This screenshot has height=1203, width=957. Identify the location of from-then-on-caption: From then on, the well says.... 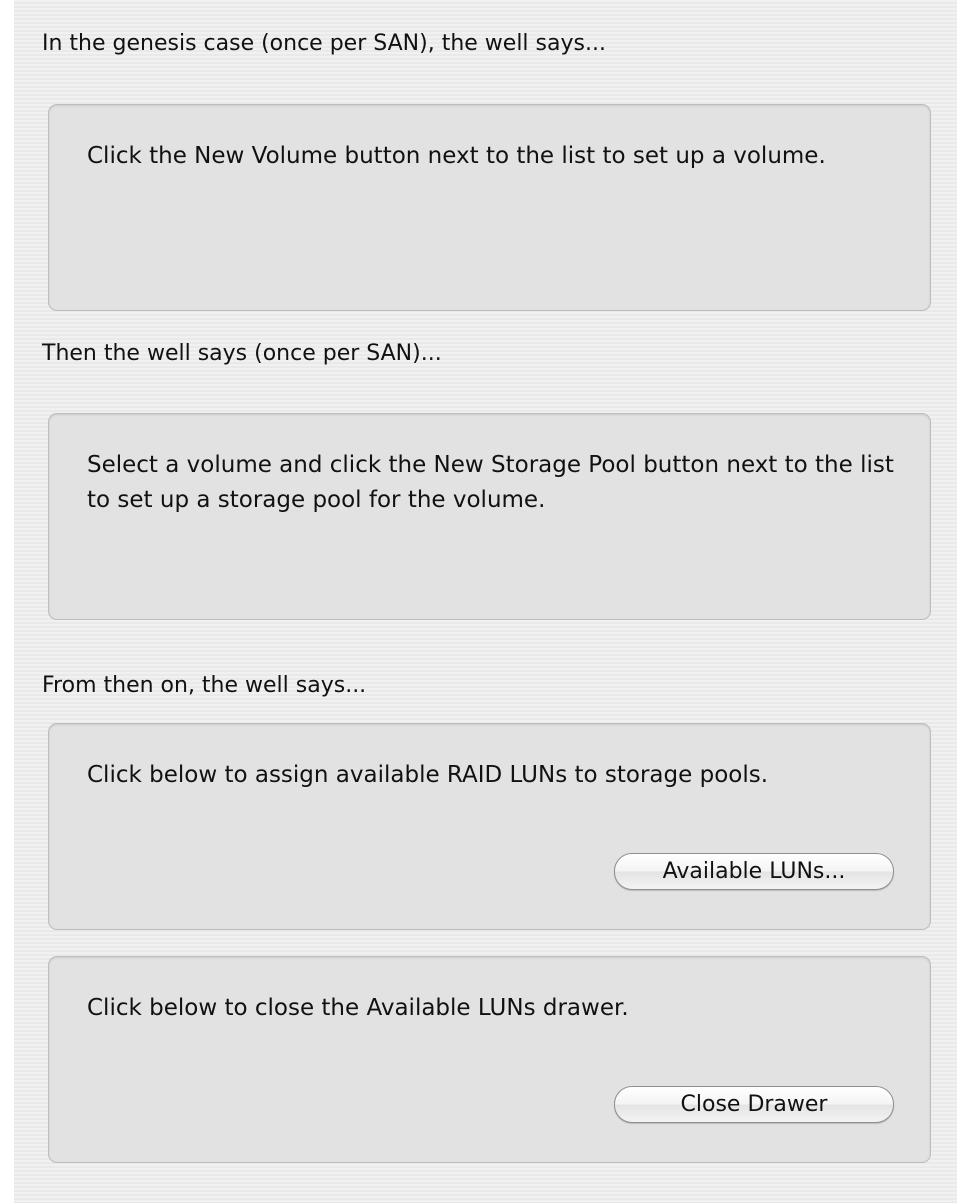
(204, 685).